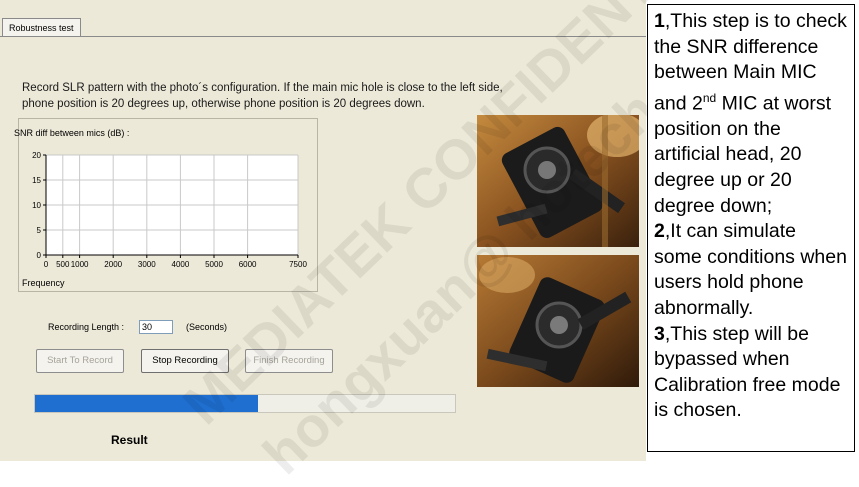  Describe the element at coordinates (169, 210) in the screenshot. I see `snr-diff-chart: 051015200 500 1000 2000 3000 4000 5000 6000 7500` at that location.